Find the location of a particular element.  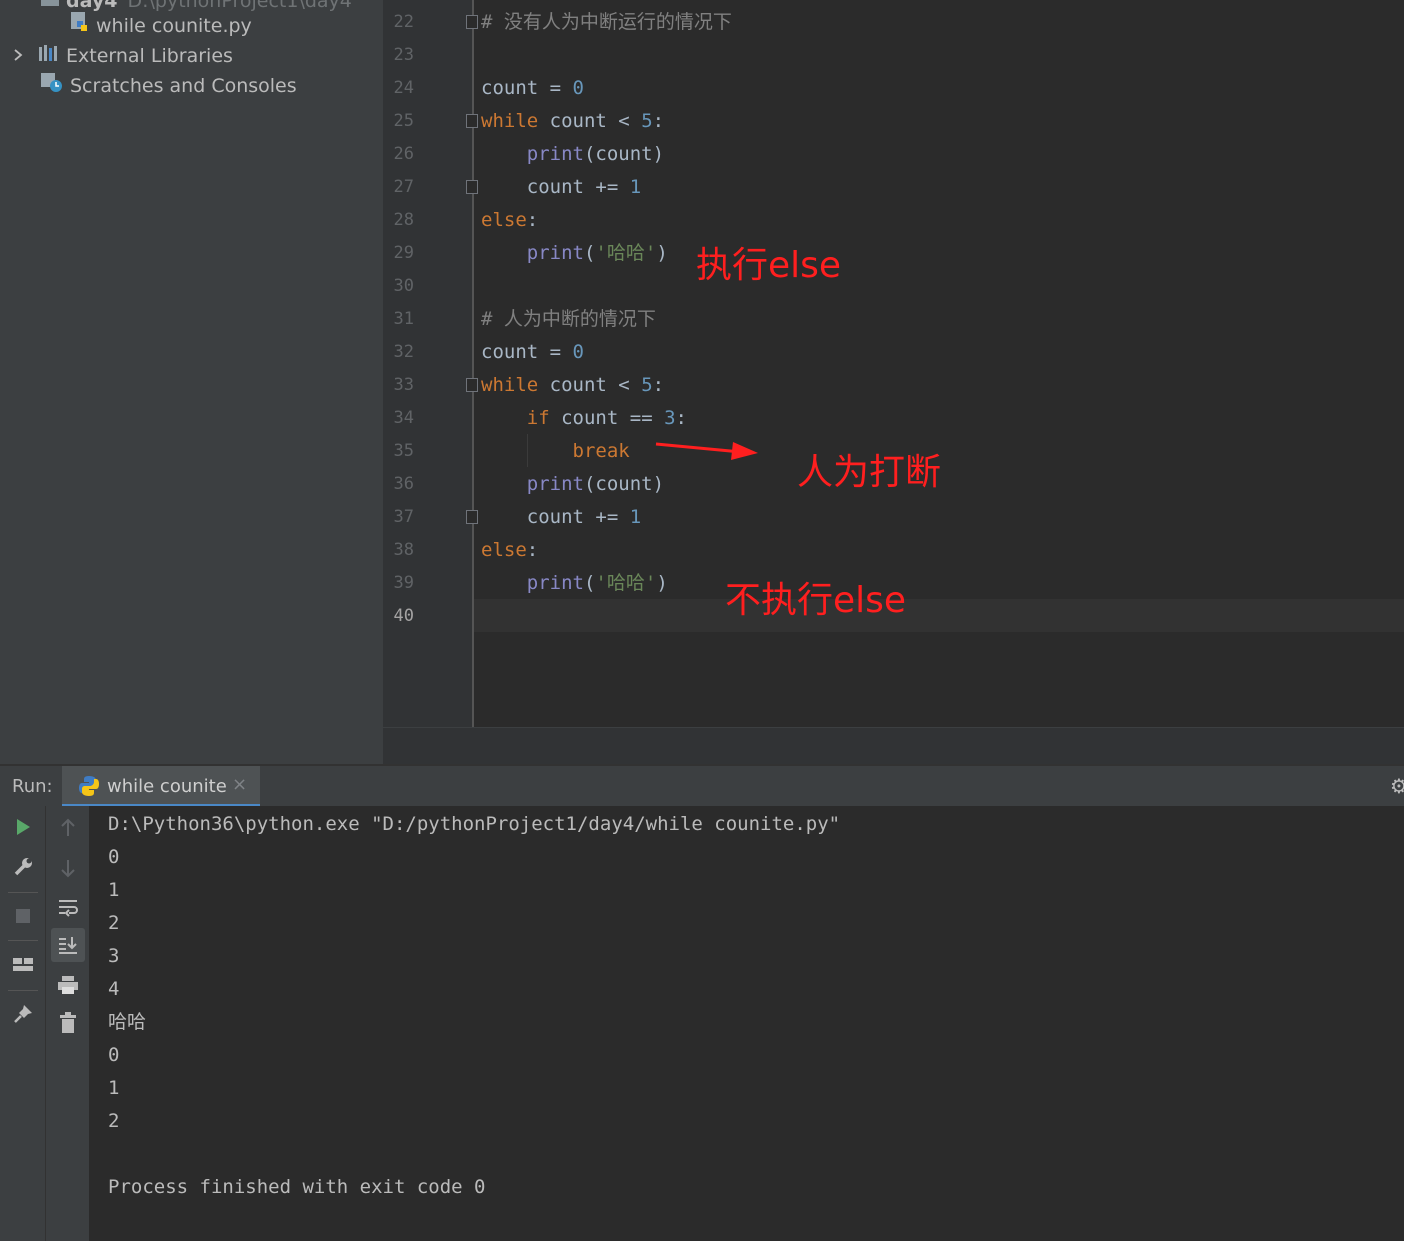

arrow-down-icon is located at coordinates (68, 868).